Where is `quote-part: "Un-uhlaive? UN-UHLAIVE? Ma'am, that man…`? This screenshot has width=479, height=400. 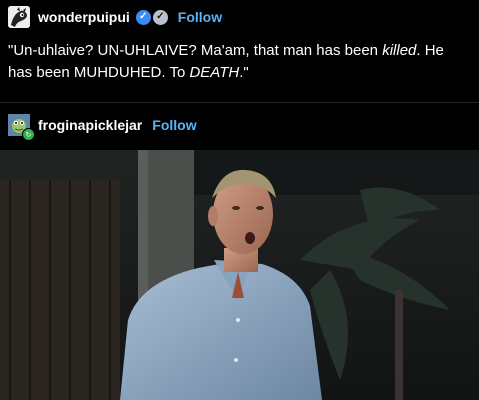 quote-part: "Un-uhlaive? UN-UHLAIVE? Ma'am, that man… is located at coordinates (195, 50).